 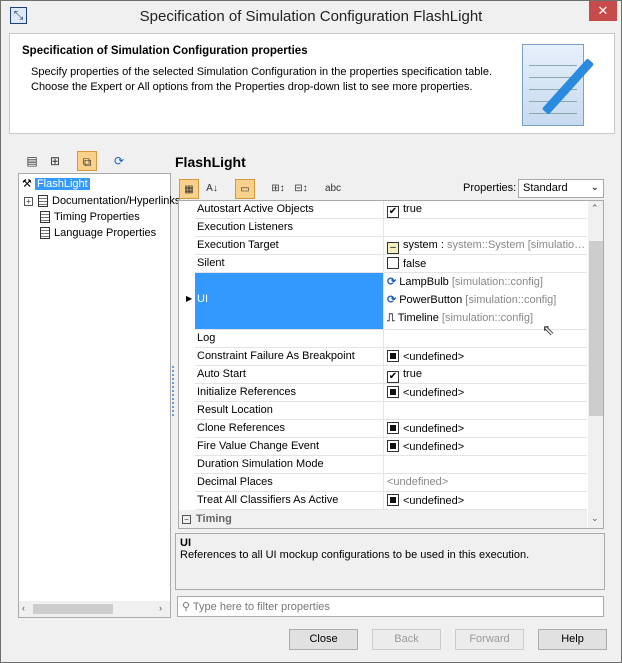 I want to click on close-button: Close, so click(x=323, y=639).